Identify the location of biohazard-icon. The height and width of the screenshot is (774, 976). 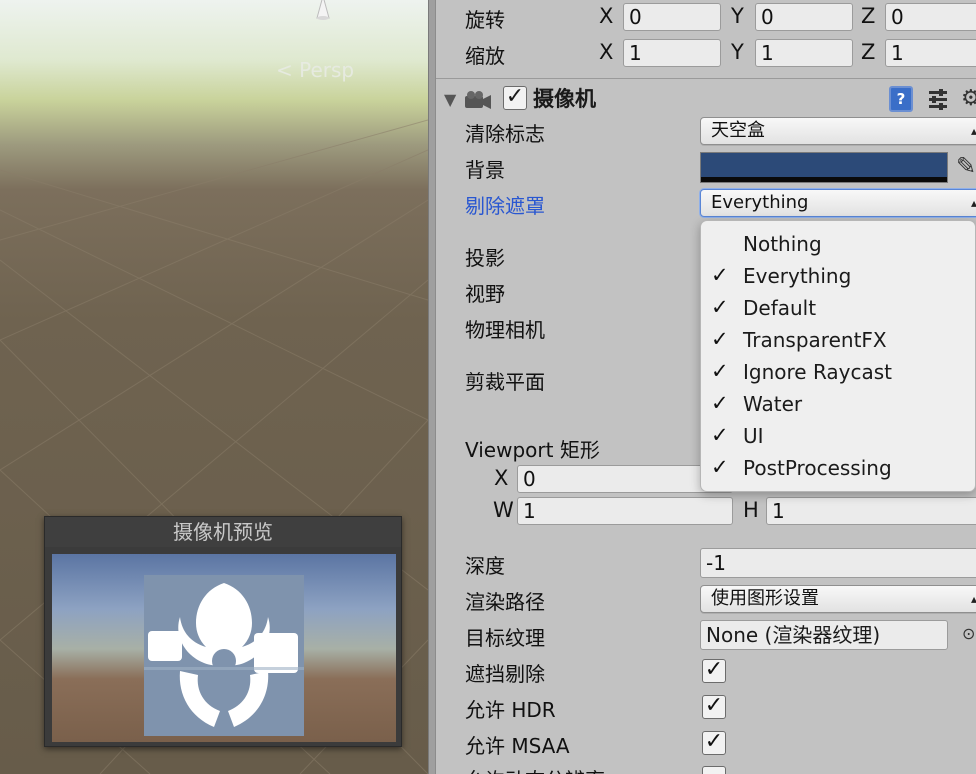
(224, 655).